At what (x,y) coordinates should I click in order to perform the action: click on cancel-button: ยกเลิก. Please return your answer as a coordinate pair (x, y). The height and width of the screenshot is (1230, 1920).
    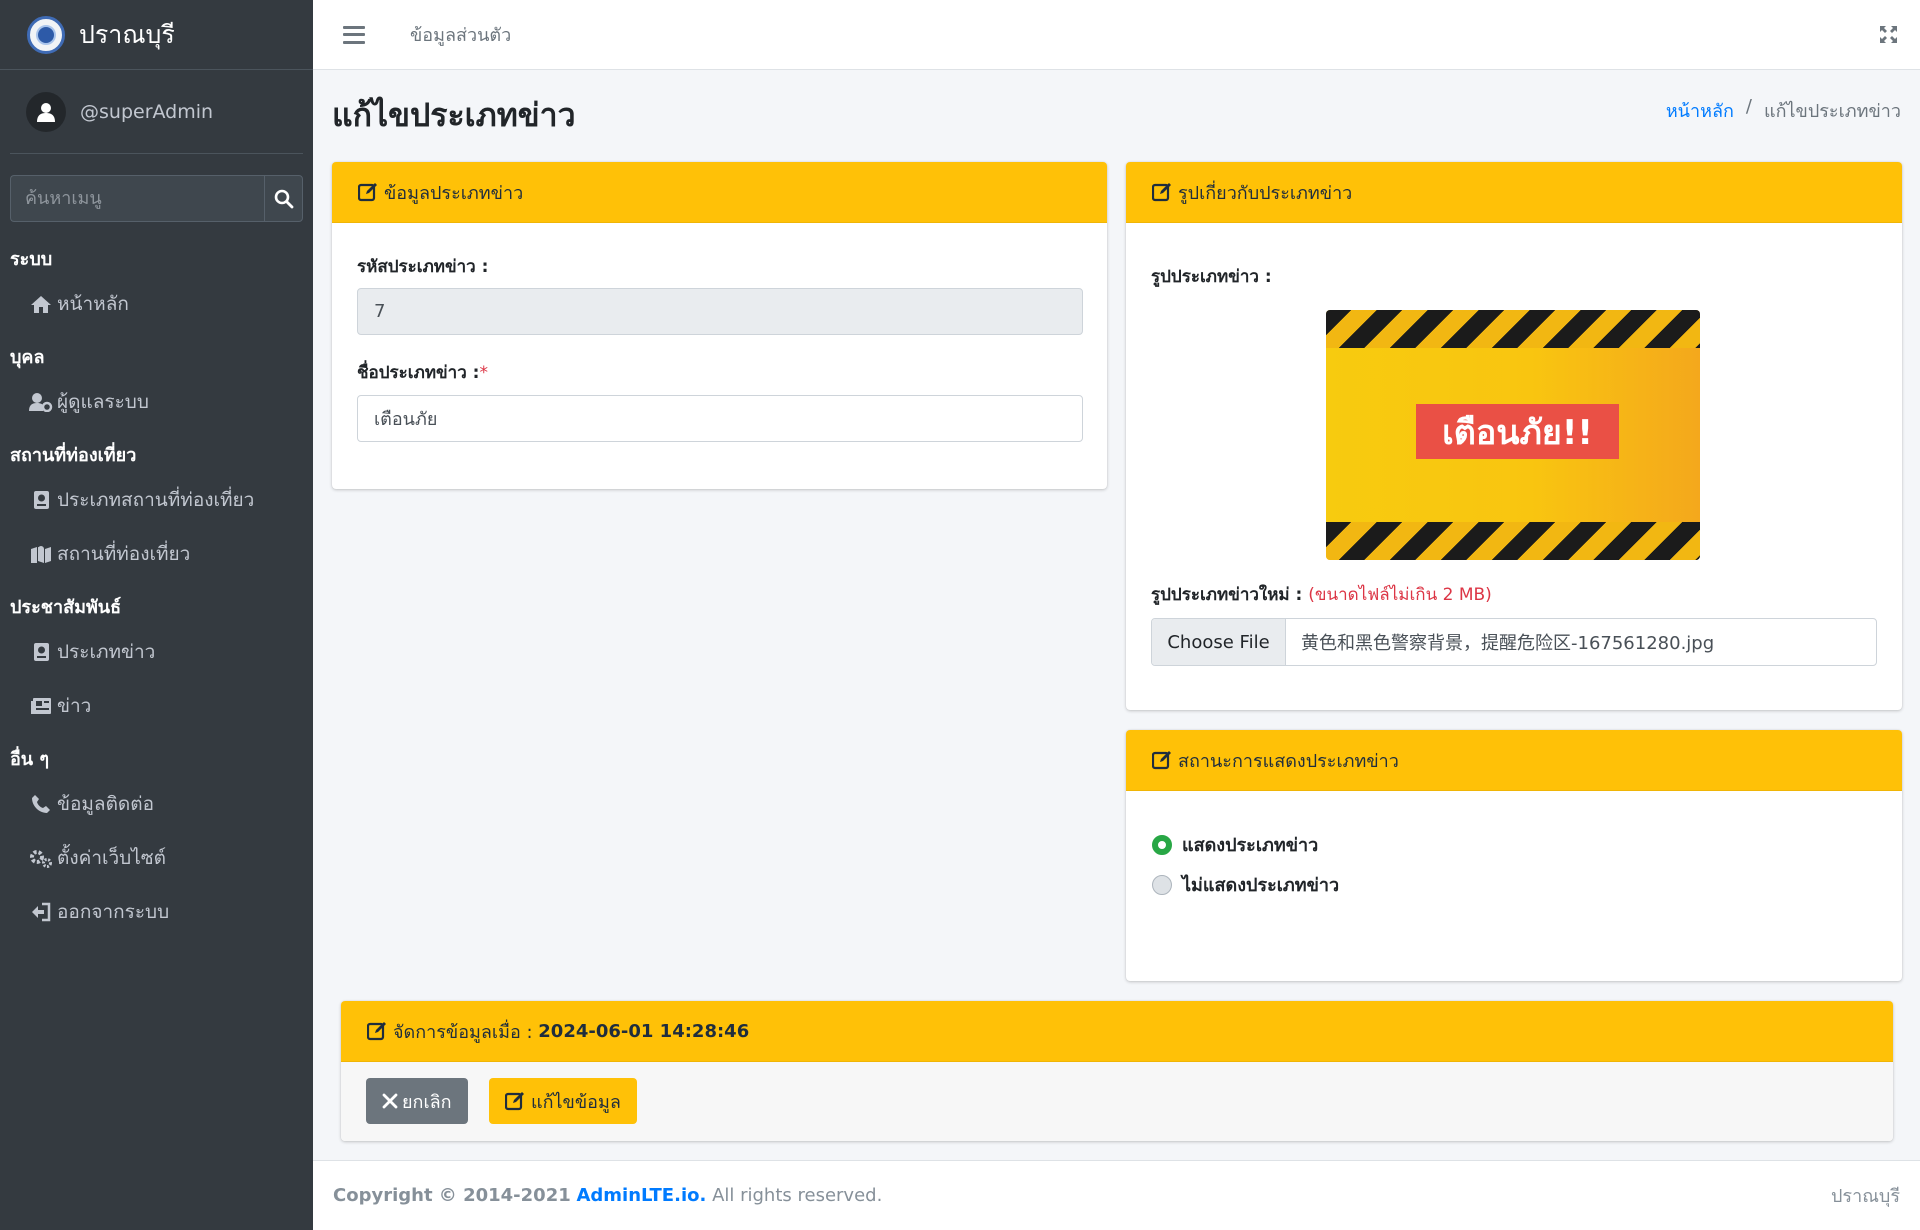
    Looking at the image, I should click on (417, 1101).